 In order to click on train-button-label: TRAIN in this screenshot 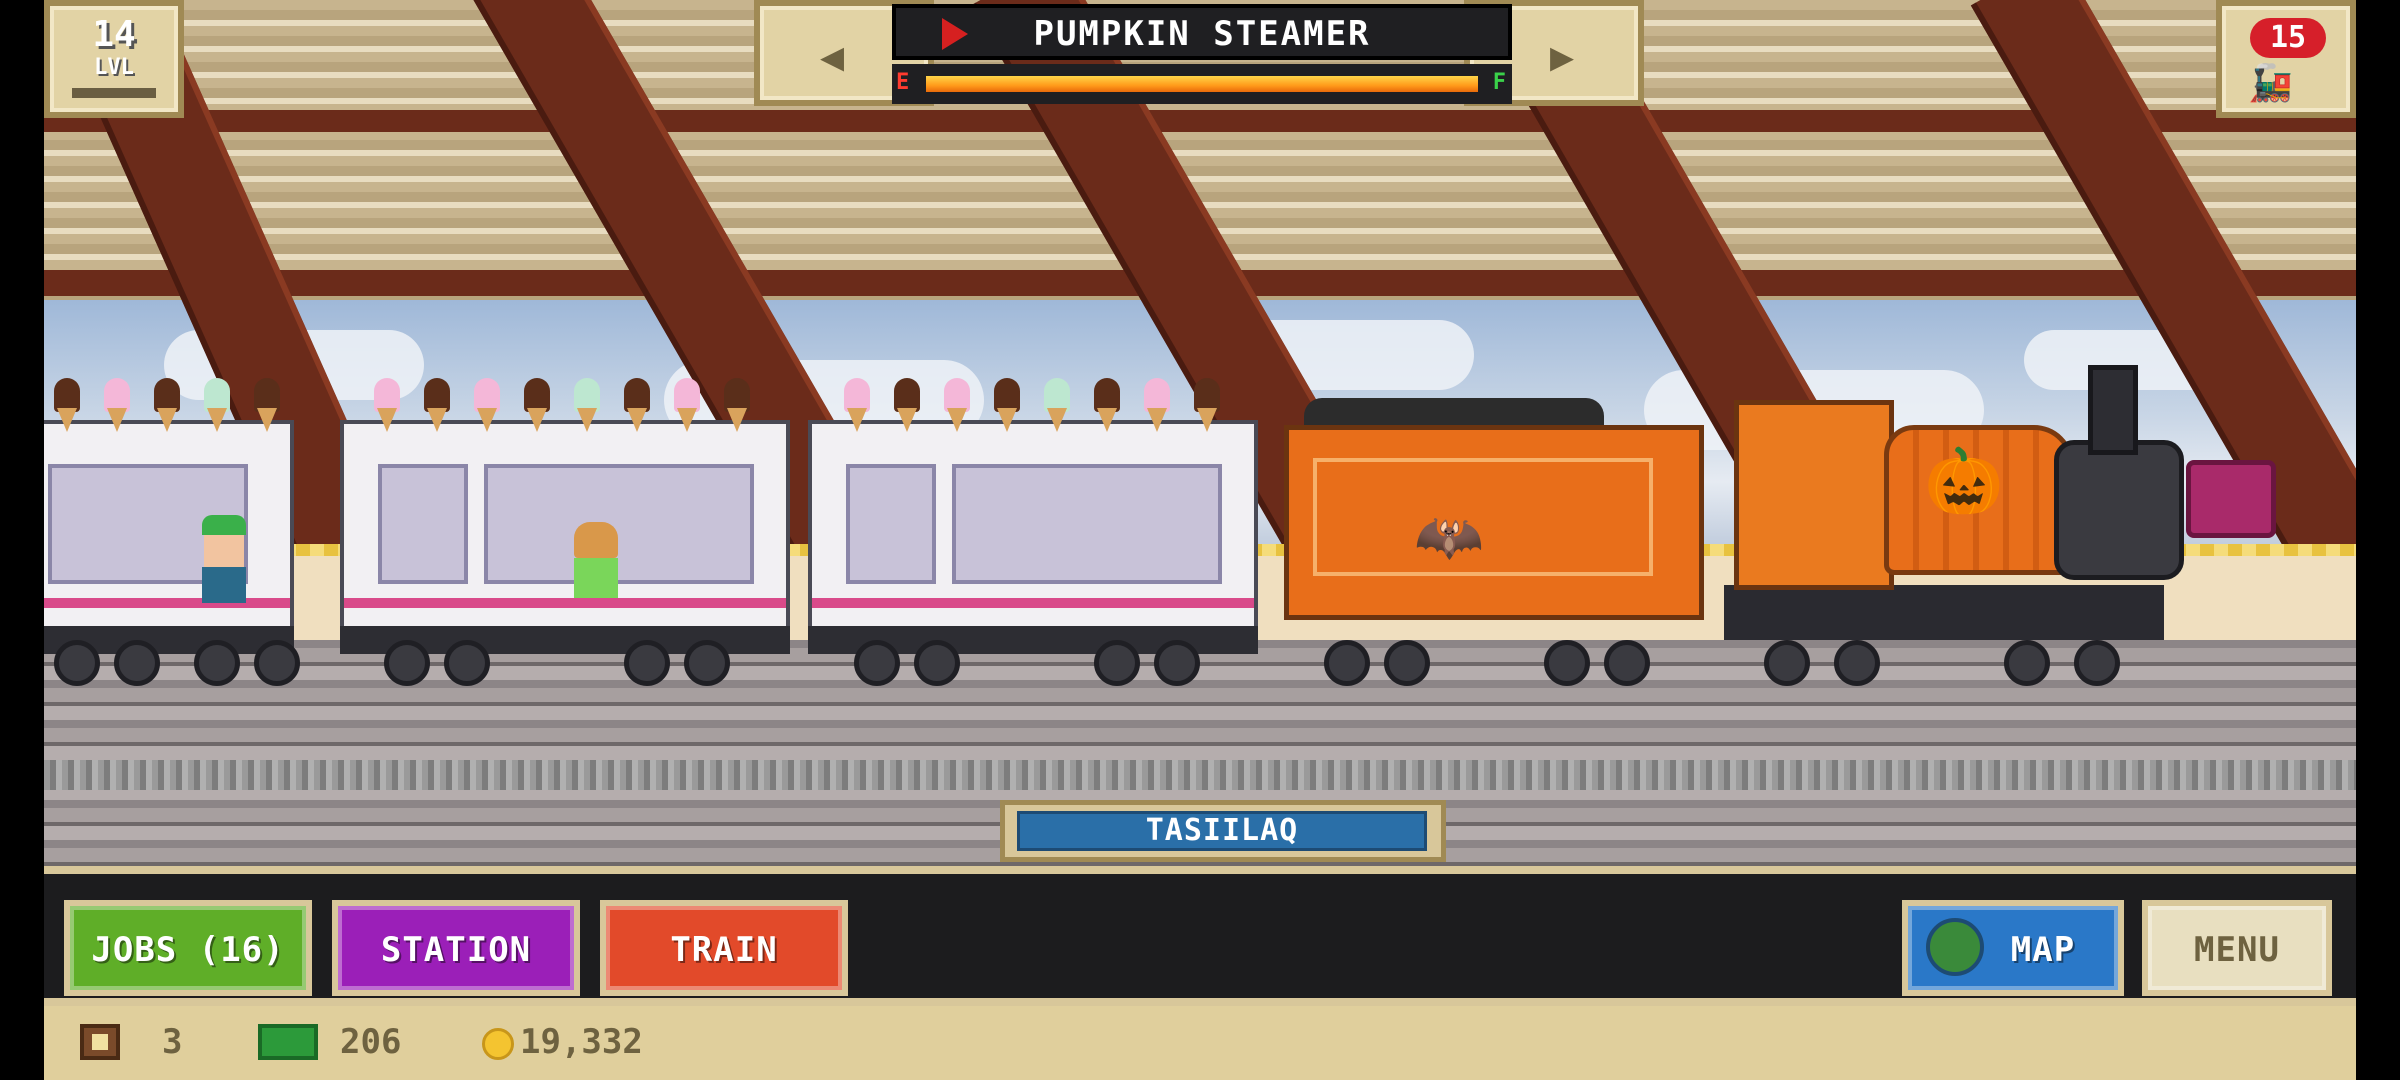, I will do `click(724, 948)`.